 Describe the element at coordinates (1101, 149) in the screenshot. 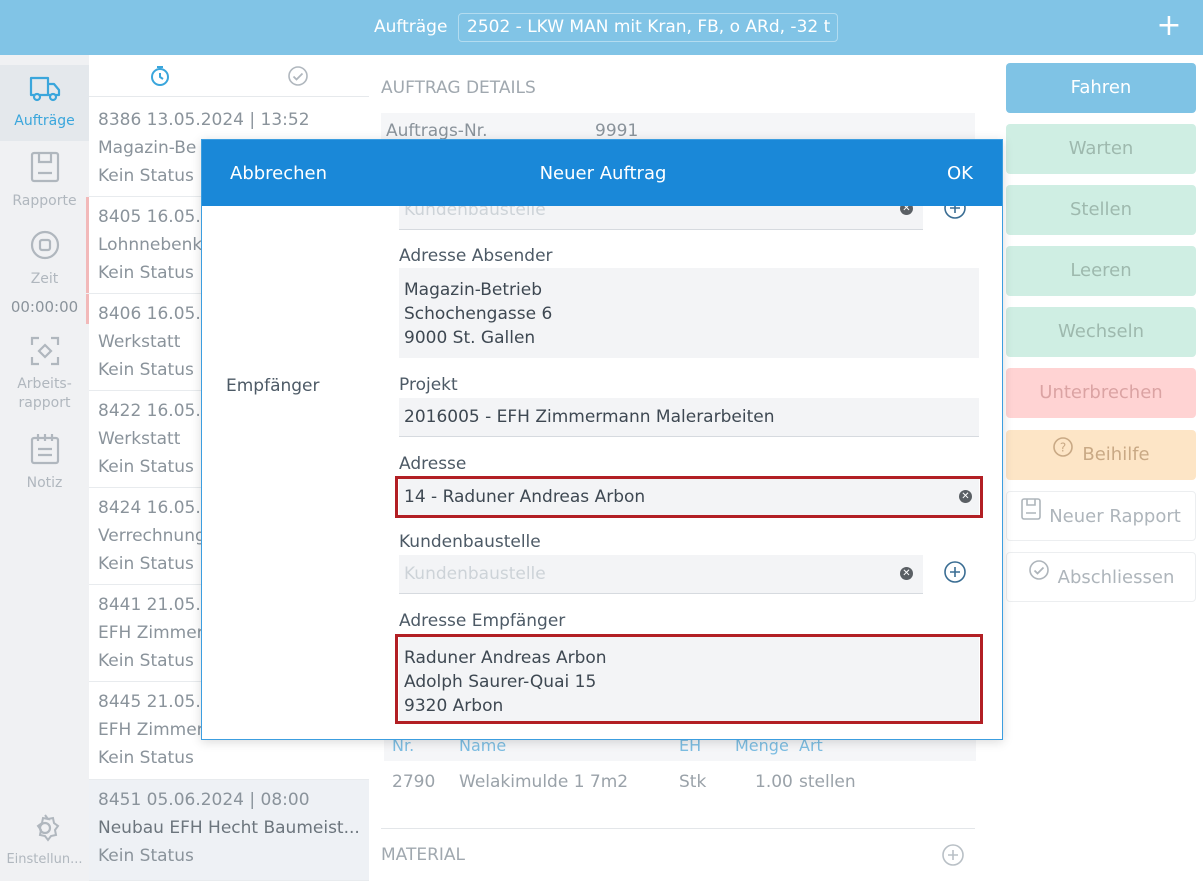

I see `warten-button: Warten` at that location.